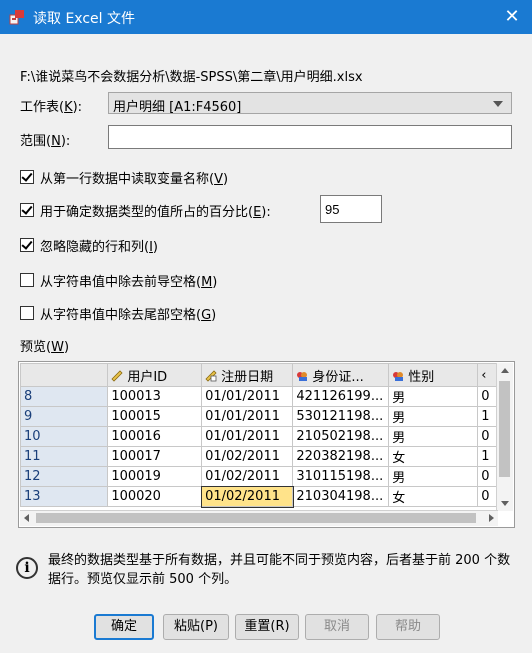 The height and width of the screenshot is (653, 532). What do you see at coordinates (124, 627) in the screenshot?
I see `ok-button: 确定` at bounding box center [124, 627].